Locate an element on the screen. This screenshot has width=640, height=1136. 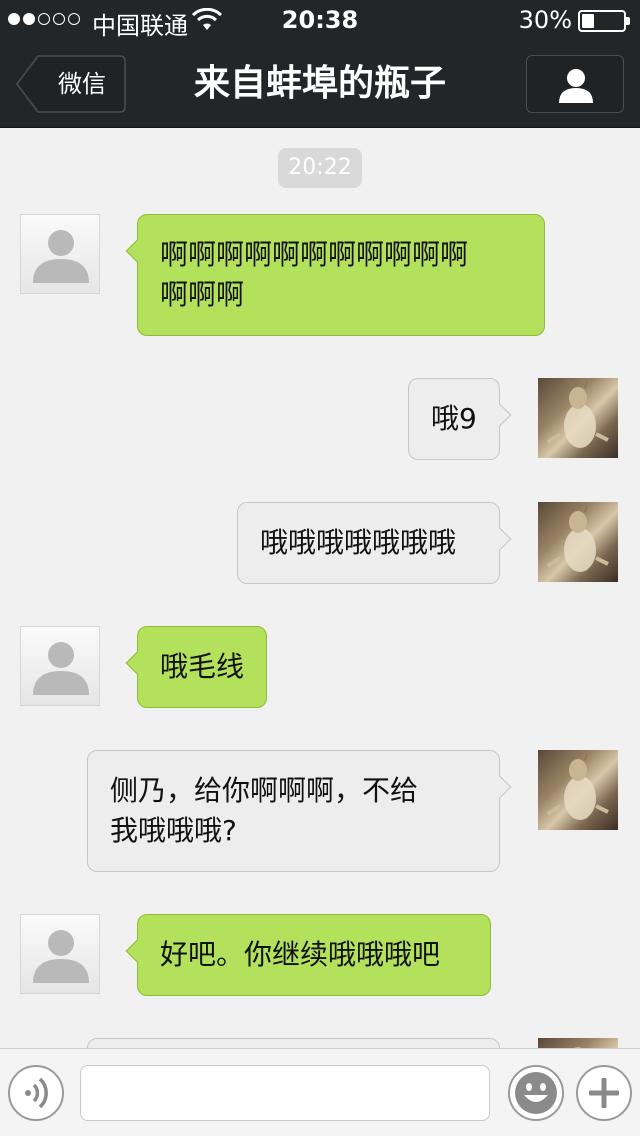
emoji-button is located at coordinates (536, 1093).